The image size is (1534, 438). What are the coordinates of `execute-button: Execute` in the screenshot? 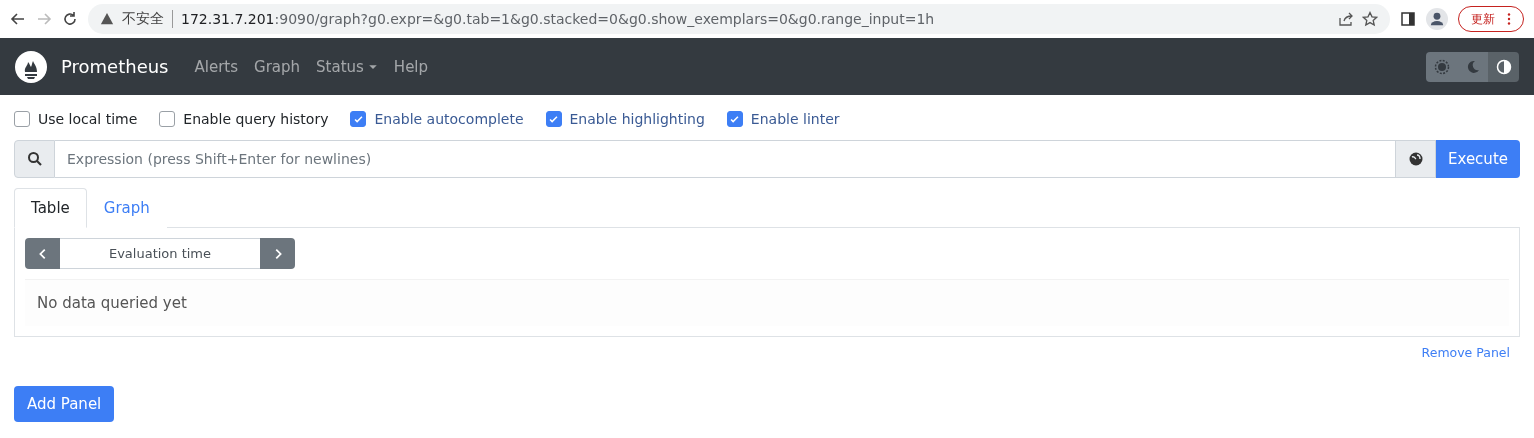 It's located at (1478, 159).